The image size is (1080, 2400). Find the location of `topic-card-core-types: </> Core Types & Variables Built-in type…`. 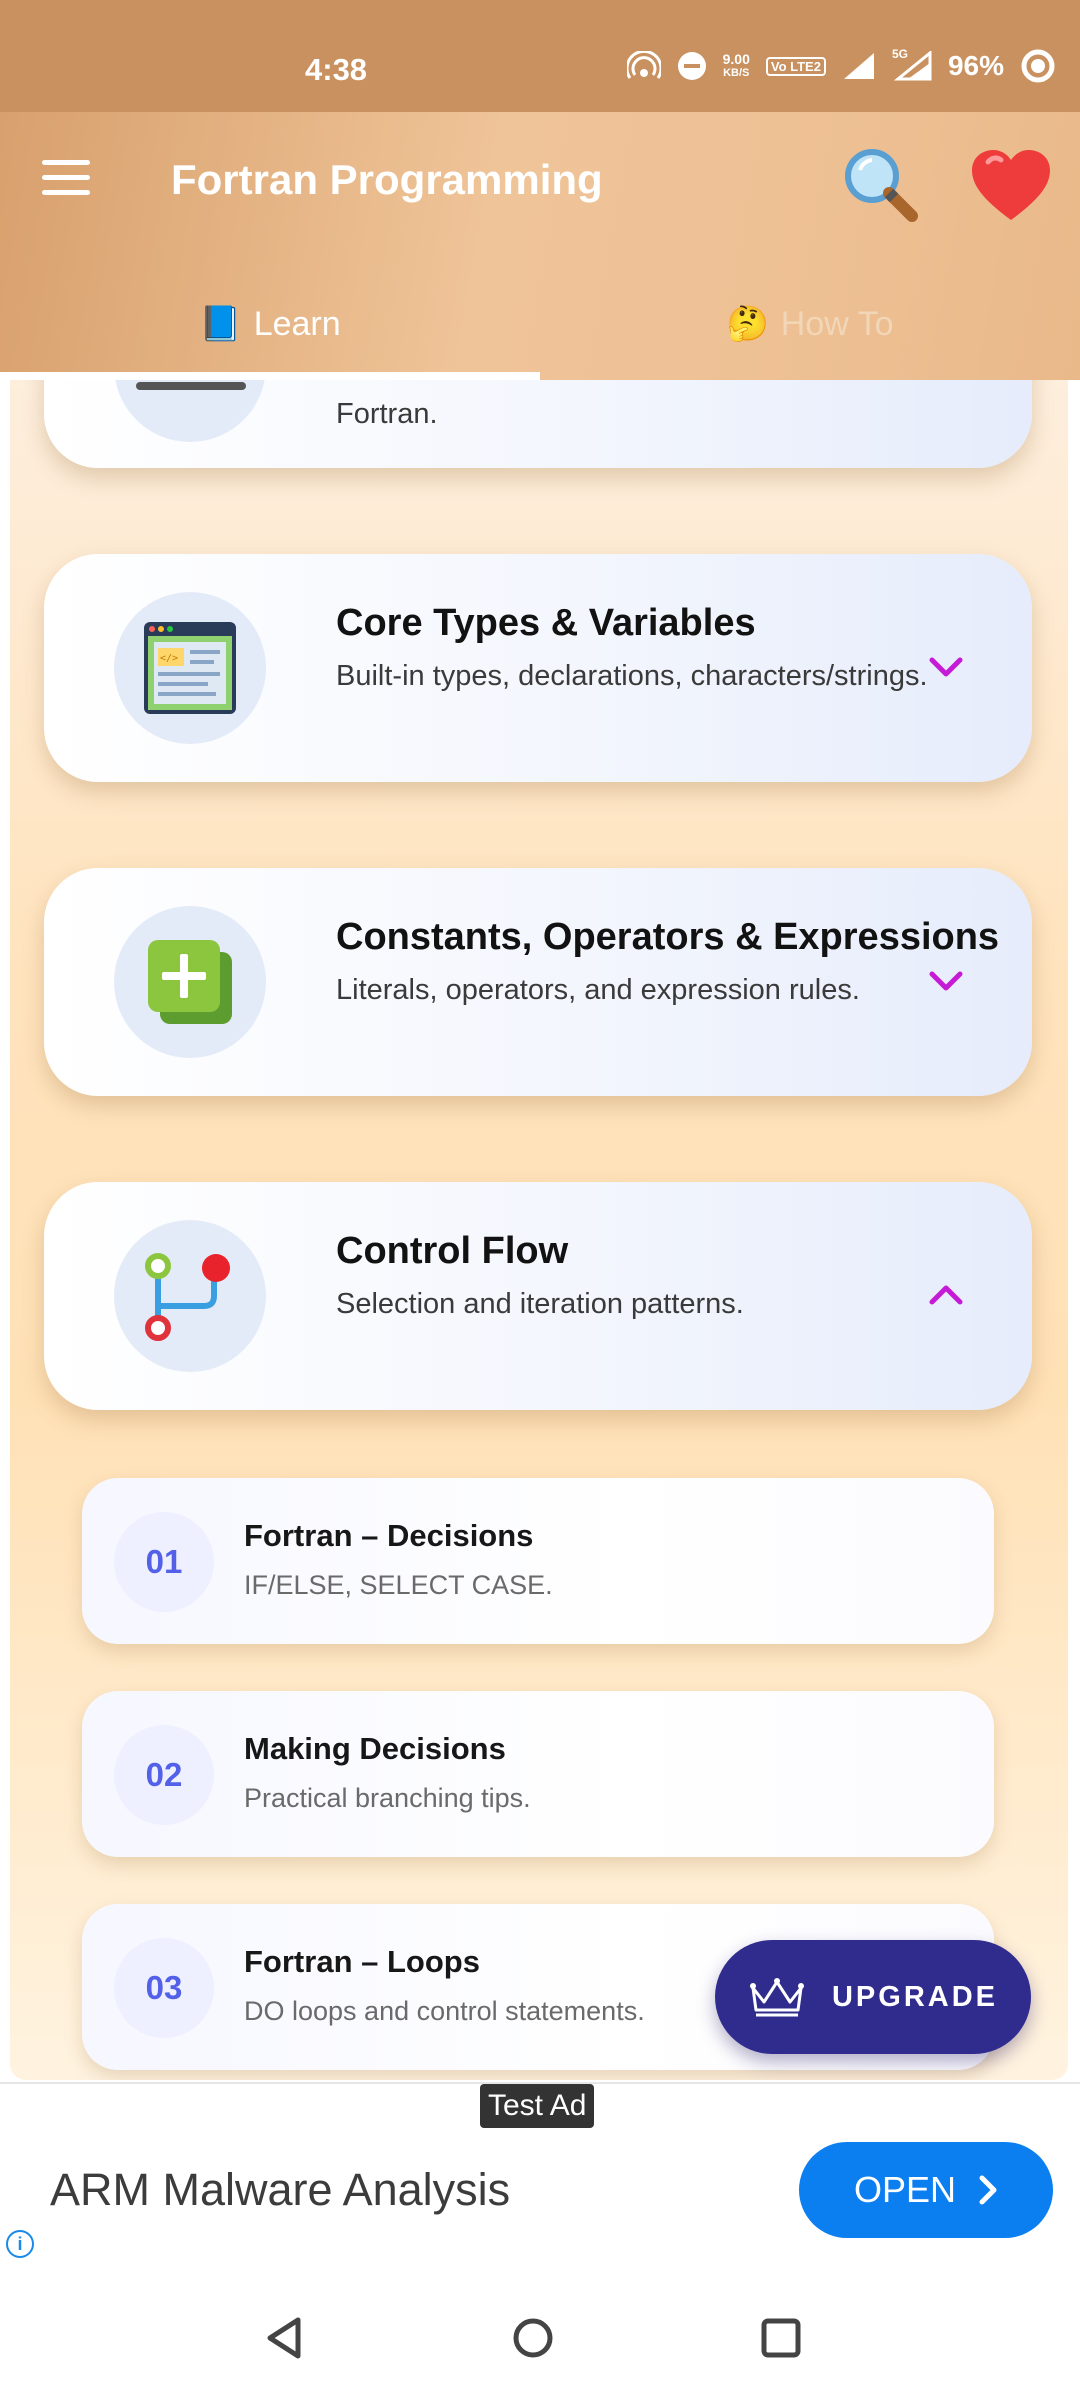

topic-card-core-types: </> Core Types & Variables Built-in type… is located at coordinates (538, 668).